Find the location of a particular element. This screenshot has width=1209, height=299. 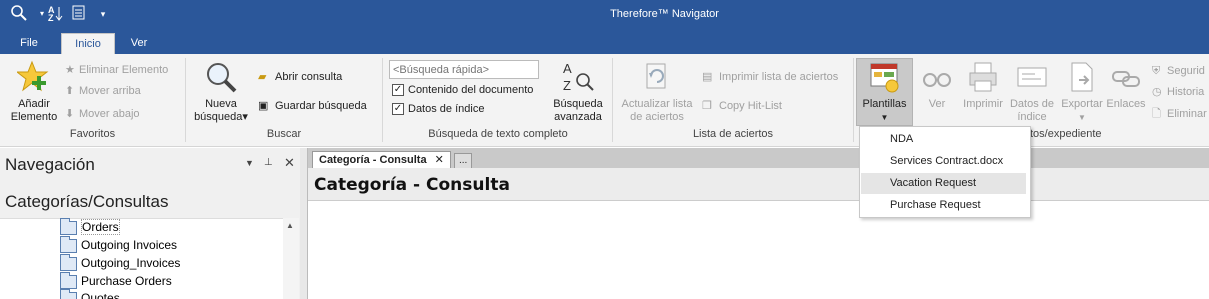

save-search-button: ▣ Guardar búsqueda is located at coordinates (312, 106).